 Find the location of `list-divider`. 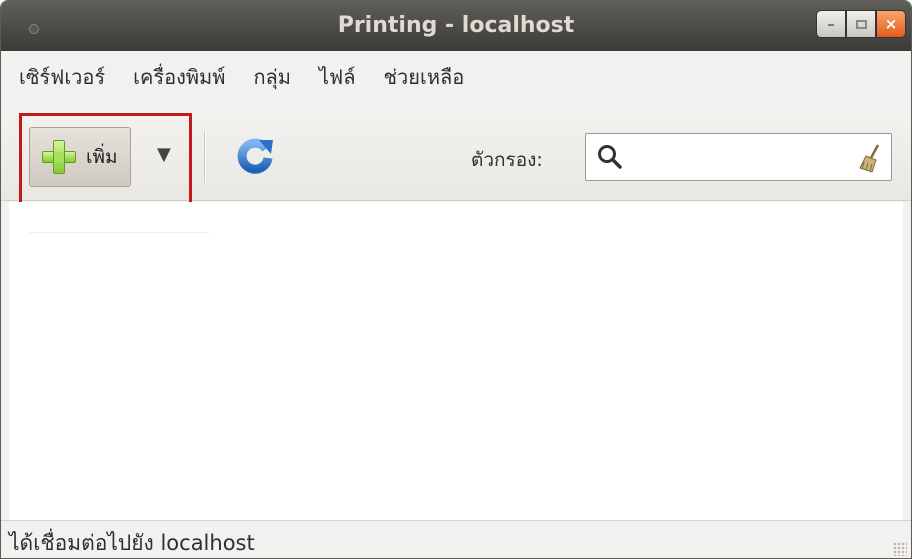

list-divider is located at coordinates (119, 232).